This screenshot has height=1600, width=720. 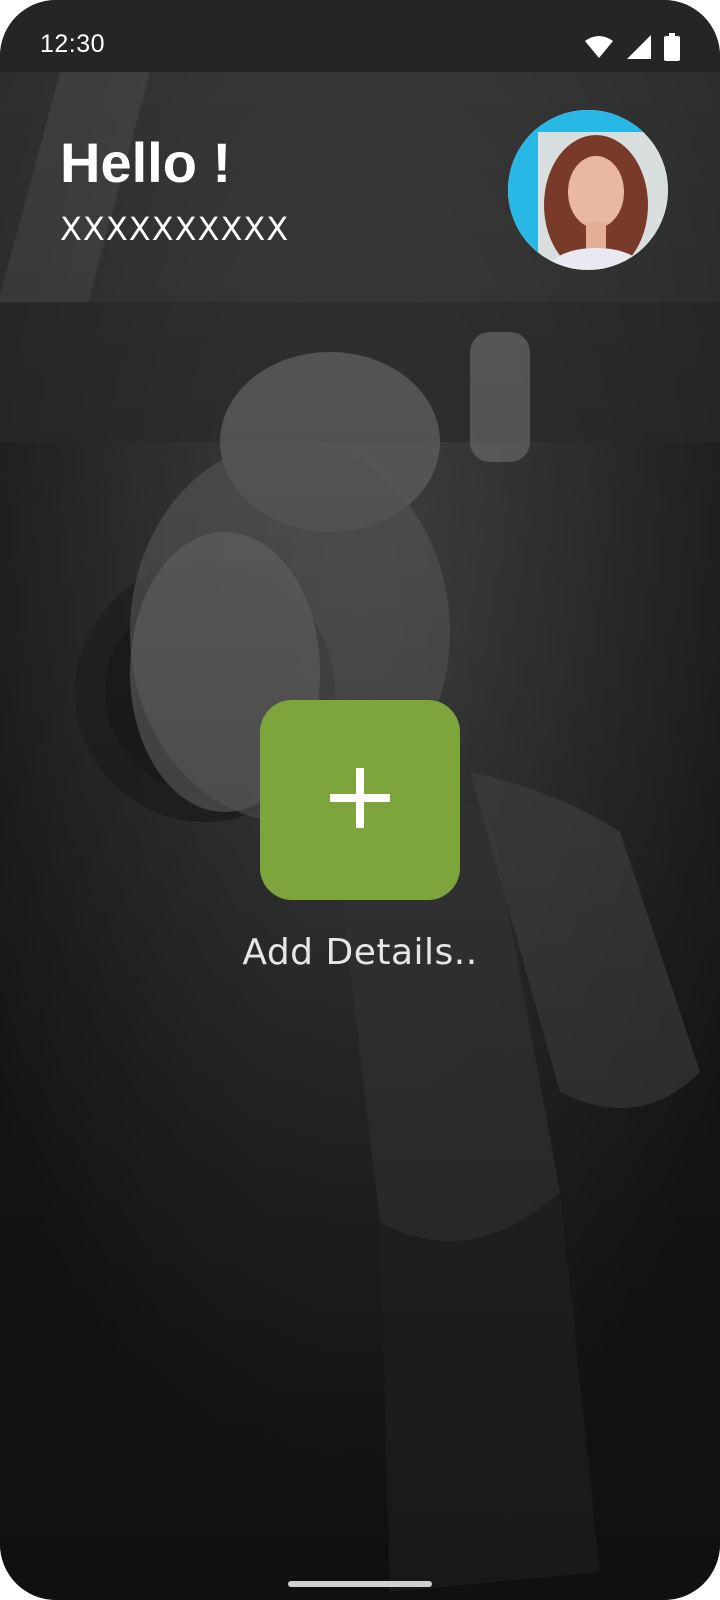 I want to click on status-icons, so click(x=632, y=47).